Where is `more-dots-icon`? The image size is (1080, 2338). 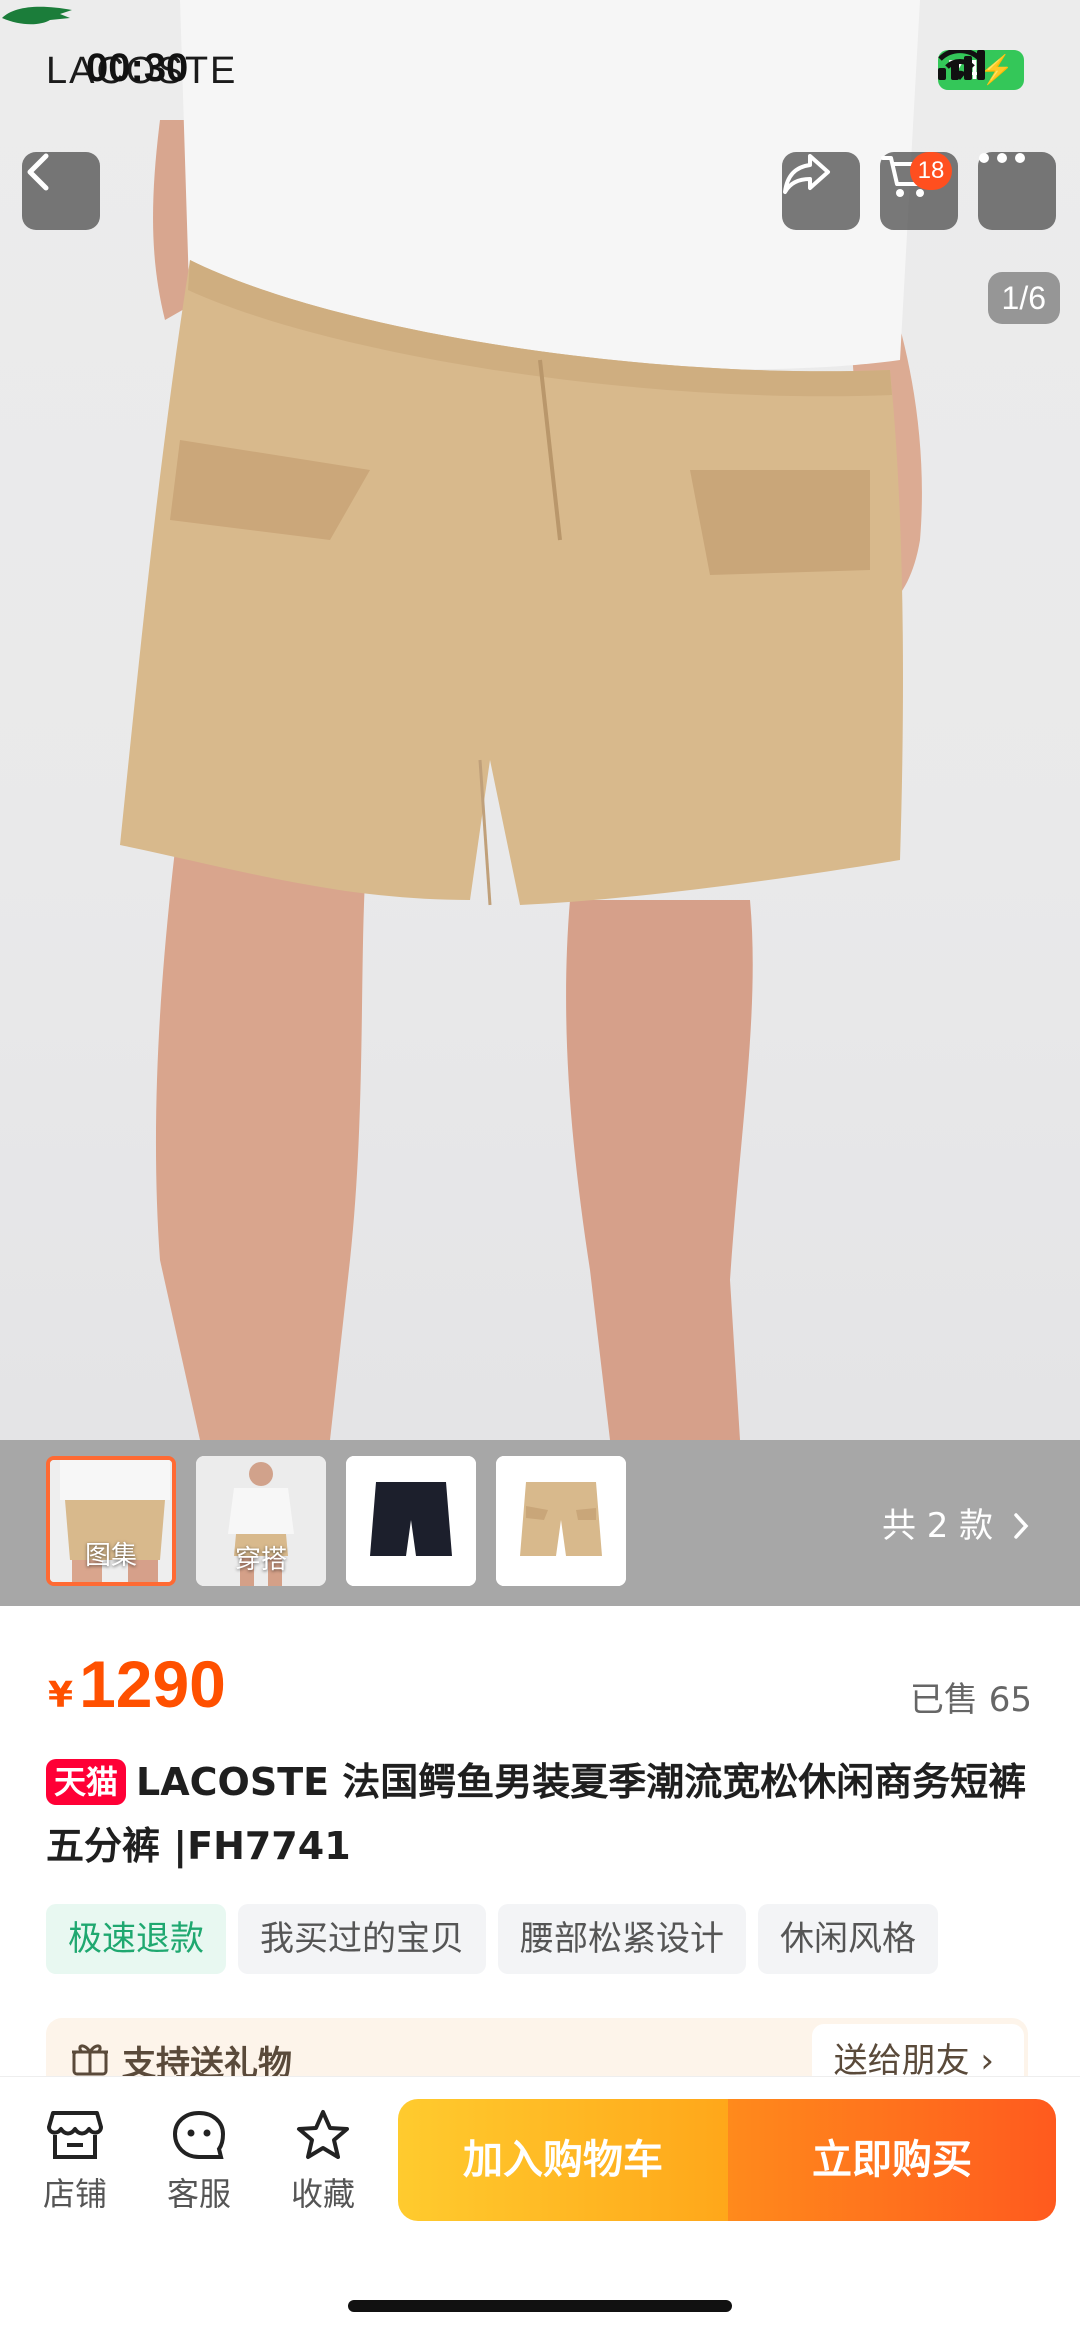
more-dots-icon is located at coordinates (1002, 158).